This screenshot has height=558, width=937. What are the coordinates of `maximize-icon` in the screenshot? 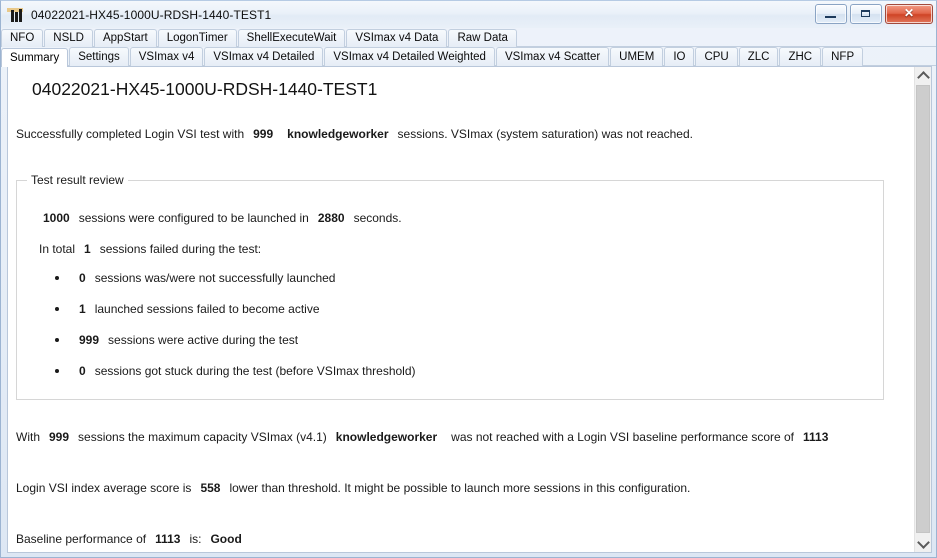 It's located at (865, 13).